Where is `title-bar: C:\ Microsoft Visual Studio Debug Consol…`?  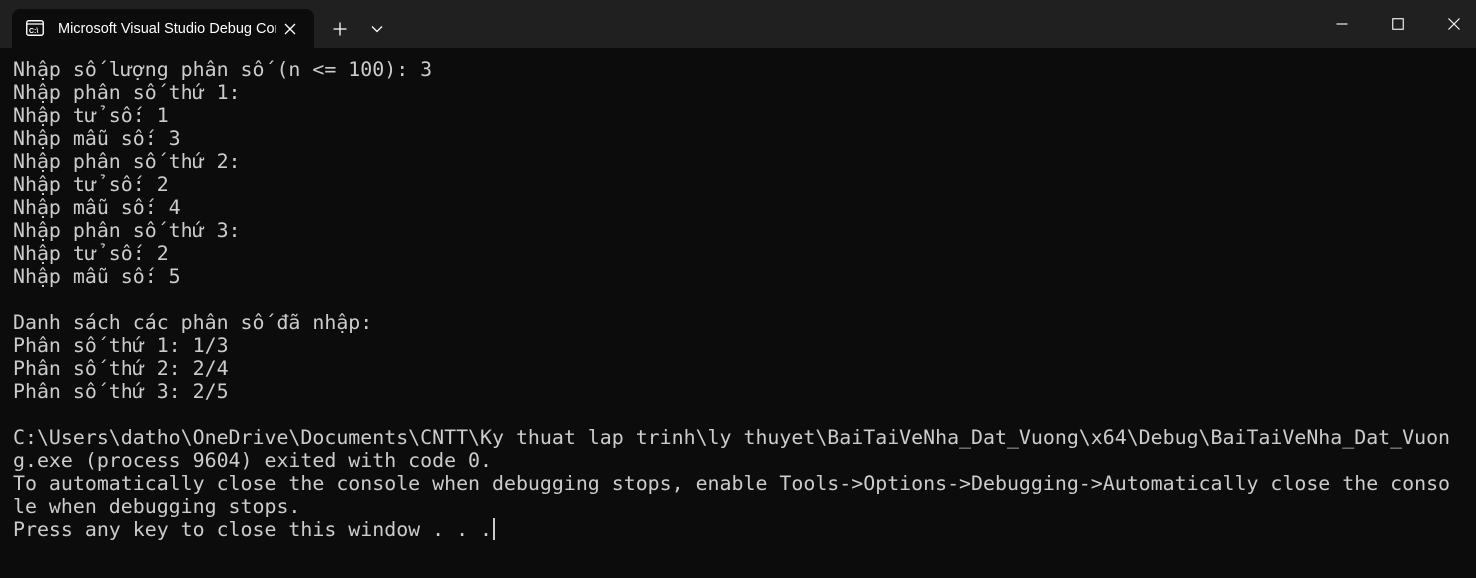 title-bar: C:\ Microsoft Visual Studio Debug Consol… is located at coordinates (738, 24).